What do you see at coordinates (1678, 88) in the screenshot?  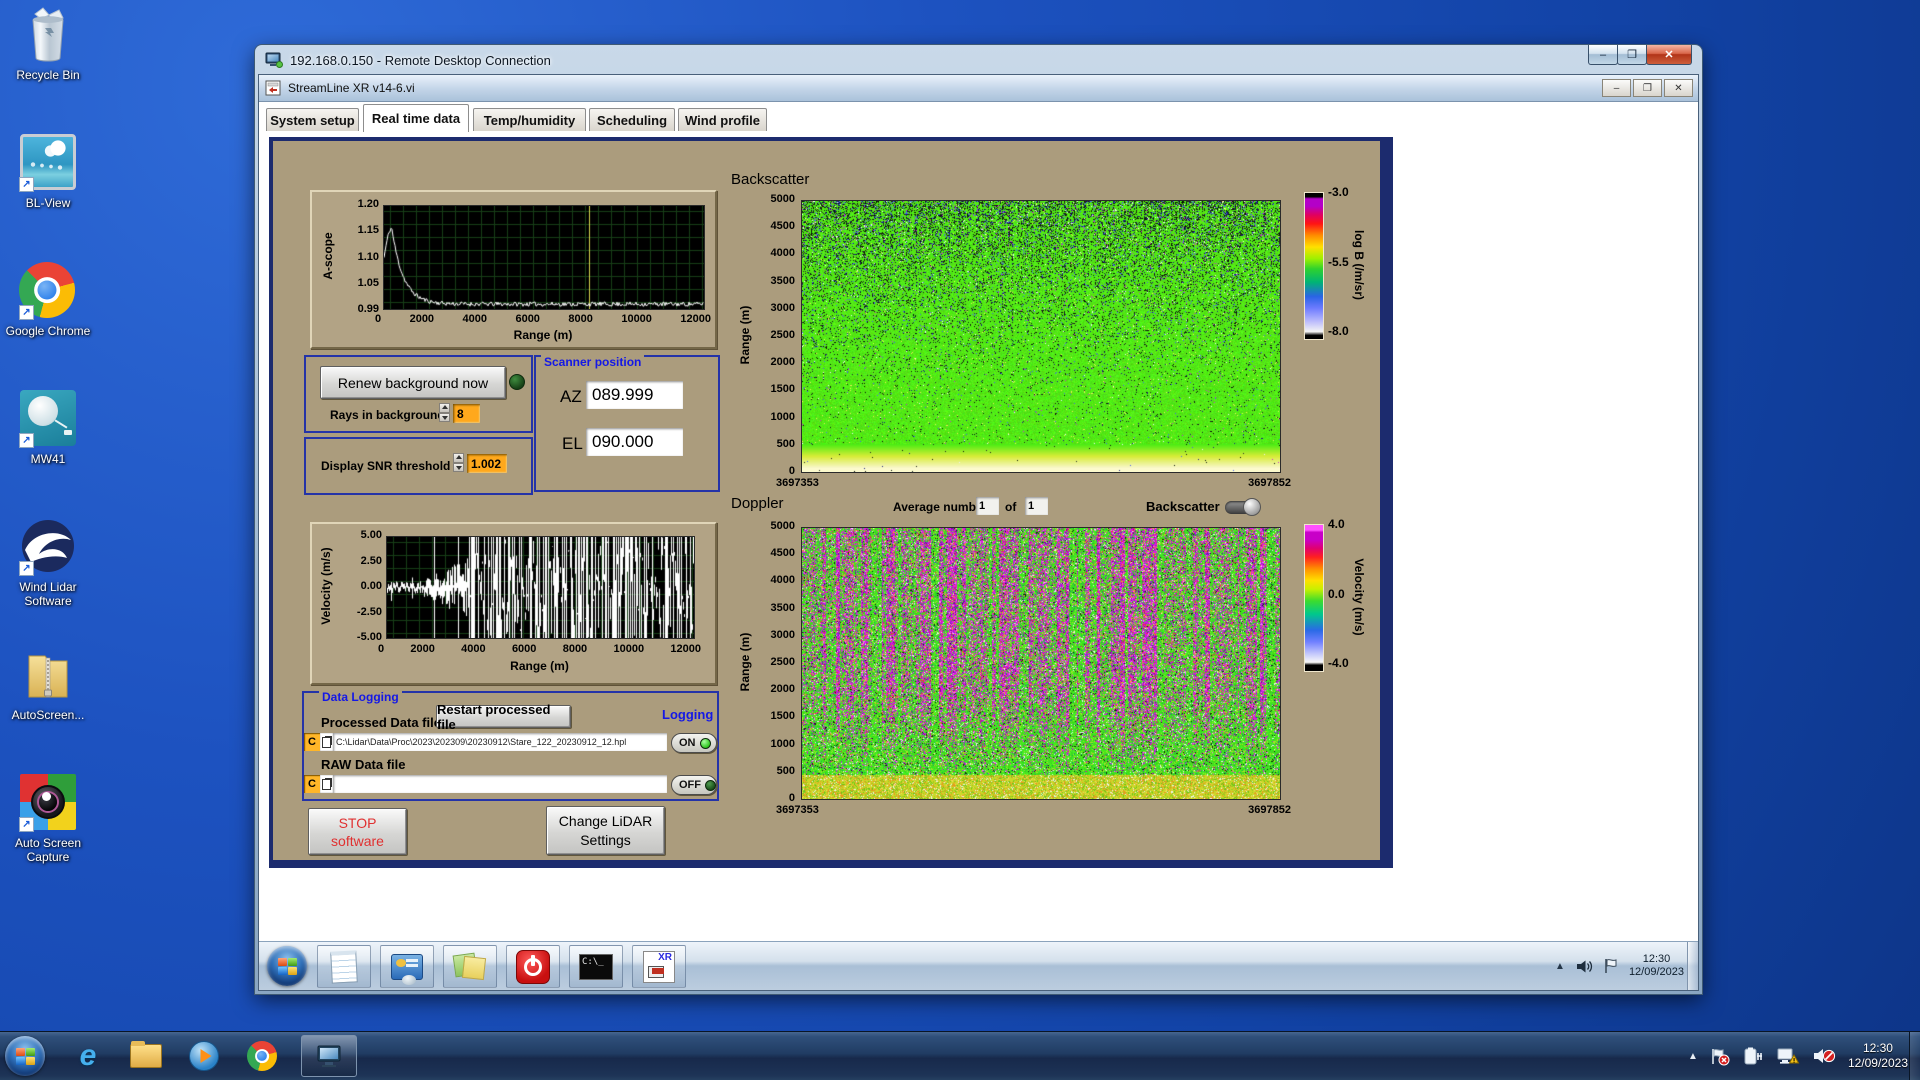 I see `vi-close-button: ✕` at bounding box center [1678, 88].